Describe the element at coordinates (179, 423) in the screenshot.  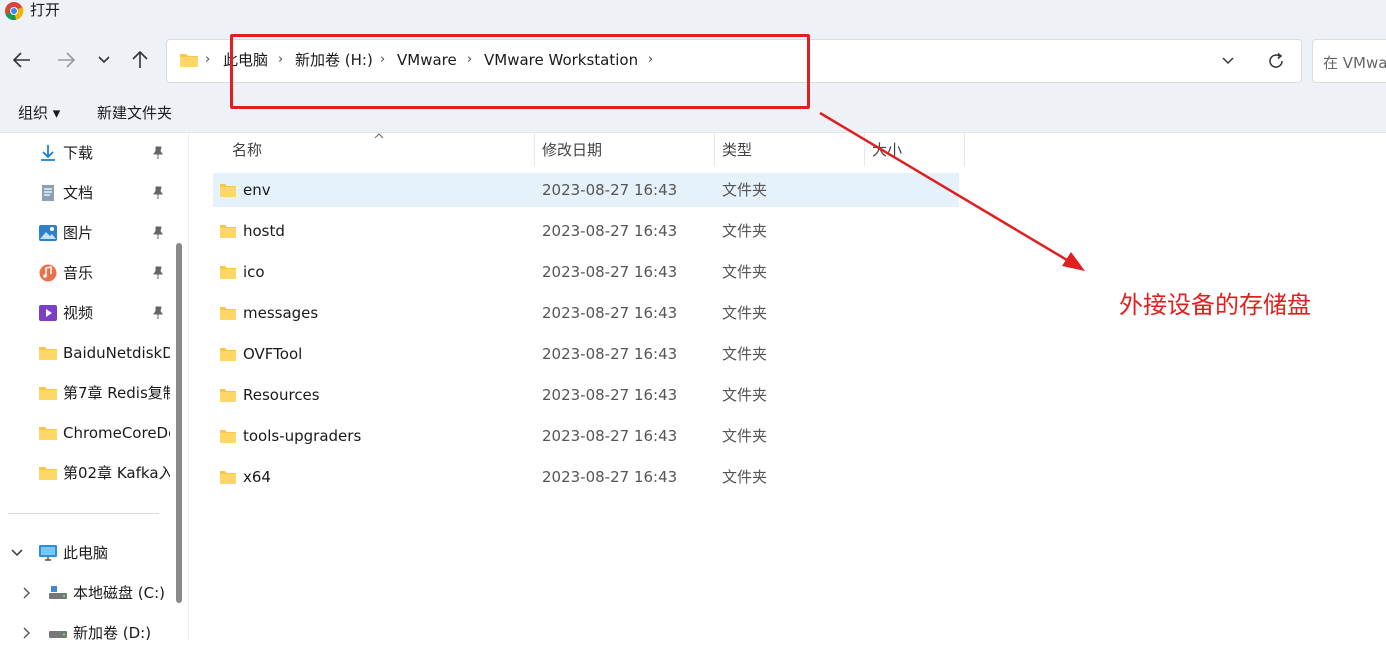
I see `sidebar-scrollbar-thumb` at that location.